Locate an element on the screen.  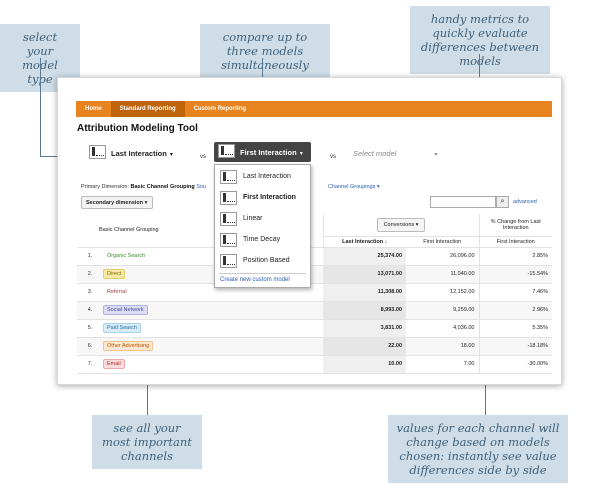
last-interaction-value: 13,071.00 is located at coordinates (364, 274).